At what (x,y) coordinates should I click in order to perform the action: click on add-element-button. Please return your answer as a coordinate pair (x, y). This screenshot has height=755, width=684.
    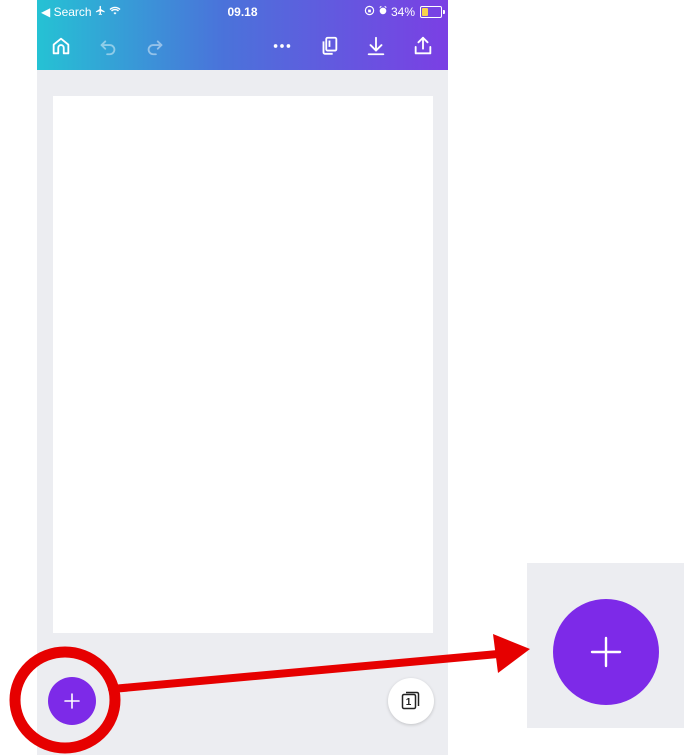
    Looking at the image, I should click on (72, 701).